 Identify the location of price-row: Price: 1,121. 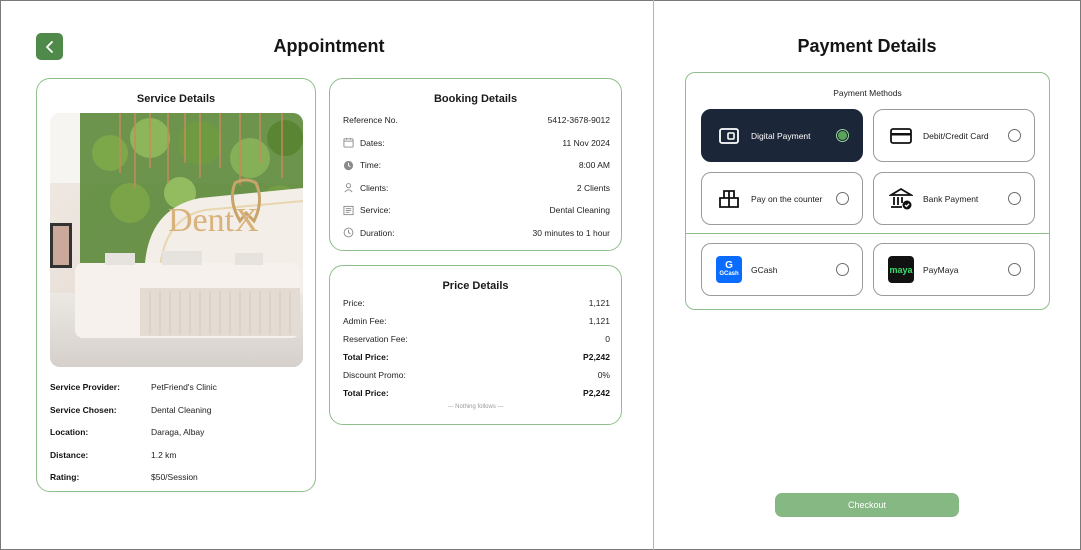
(476, 303).